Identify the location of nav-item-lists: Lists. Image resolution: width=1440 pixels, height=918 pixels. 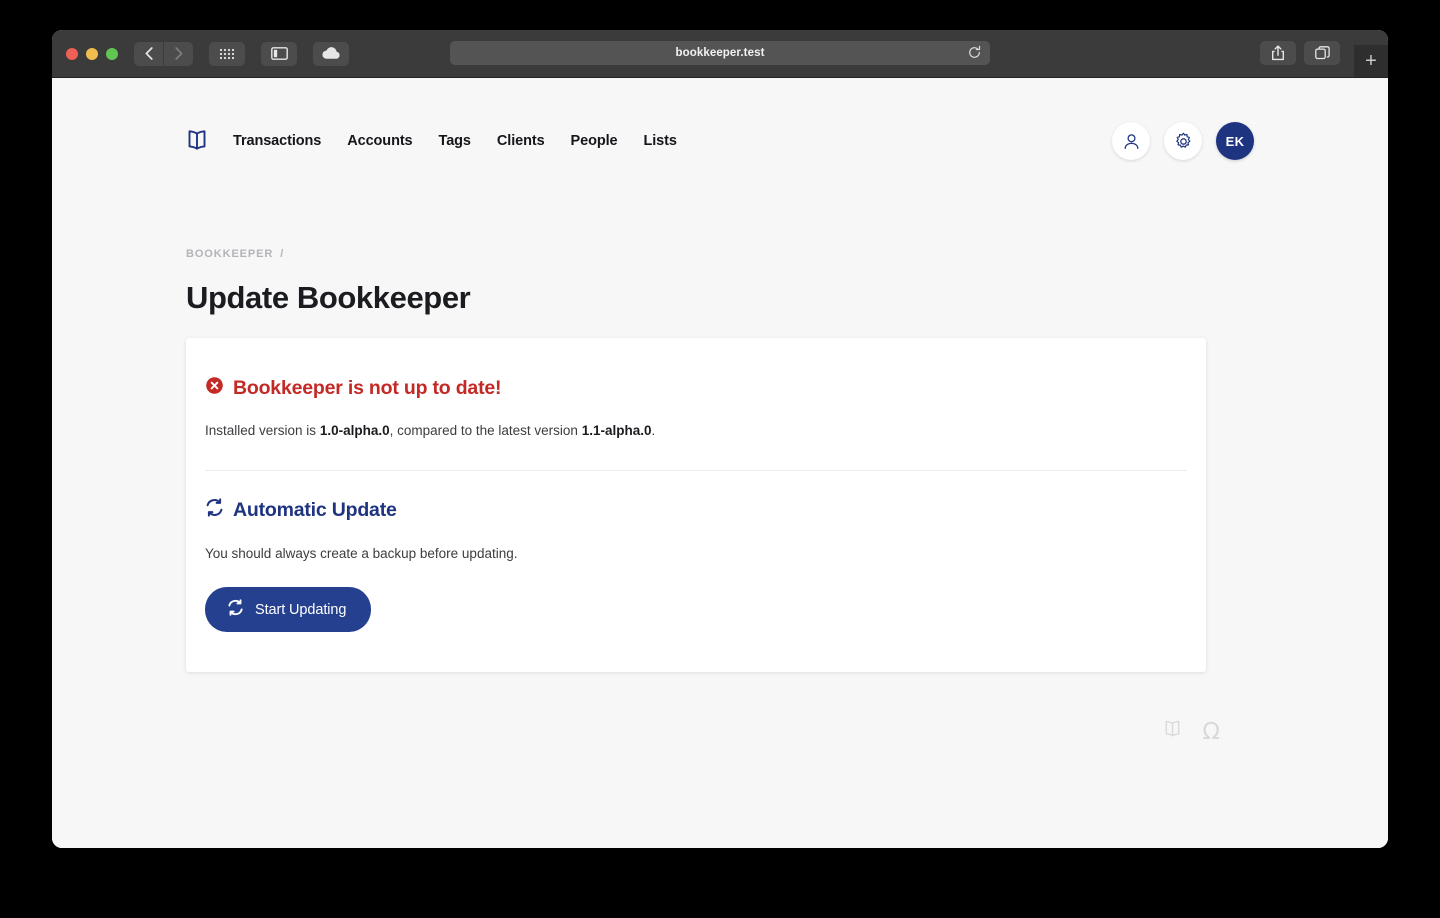
(660, 141).